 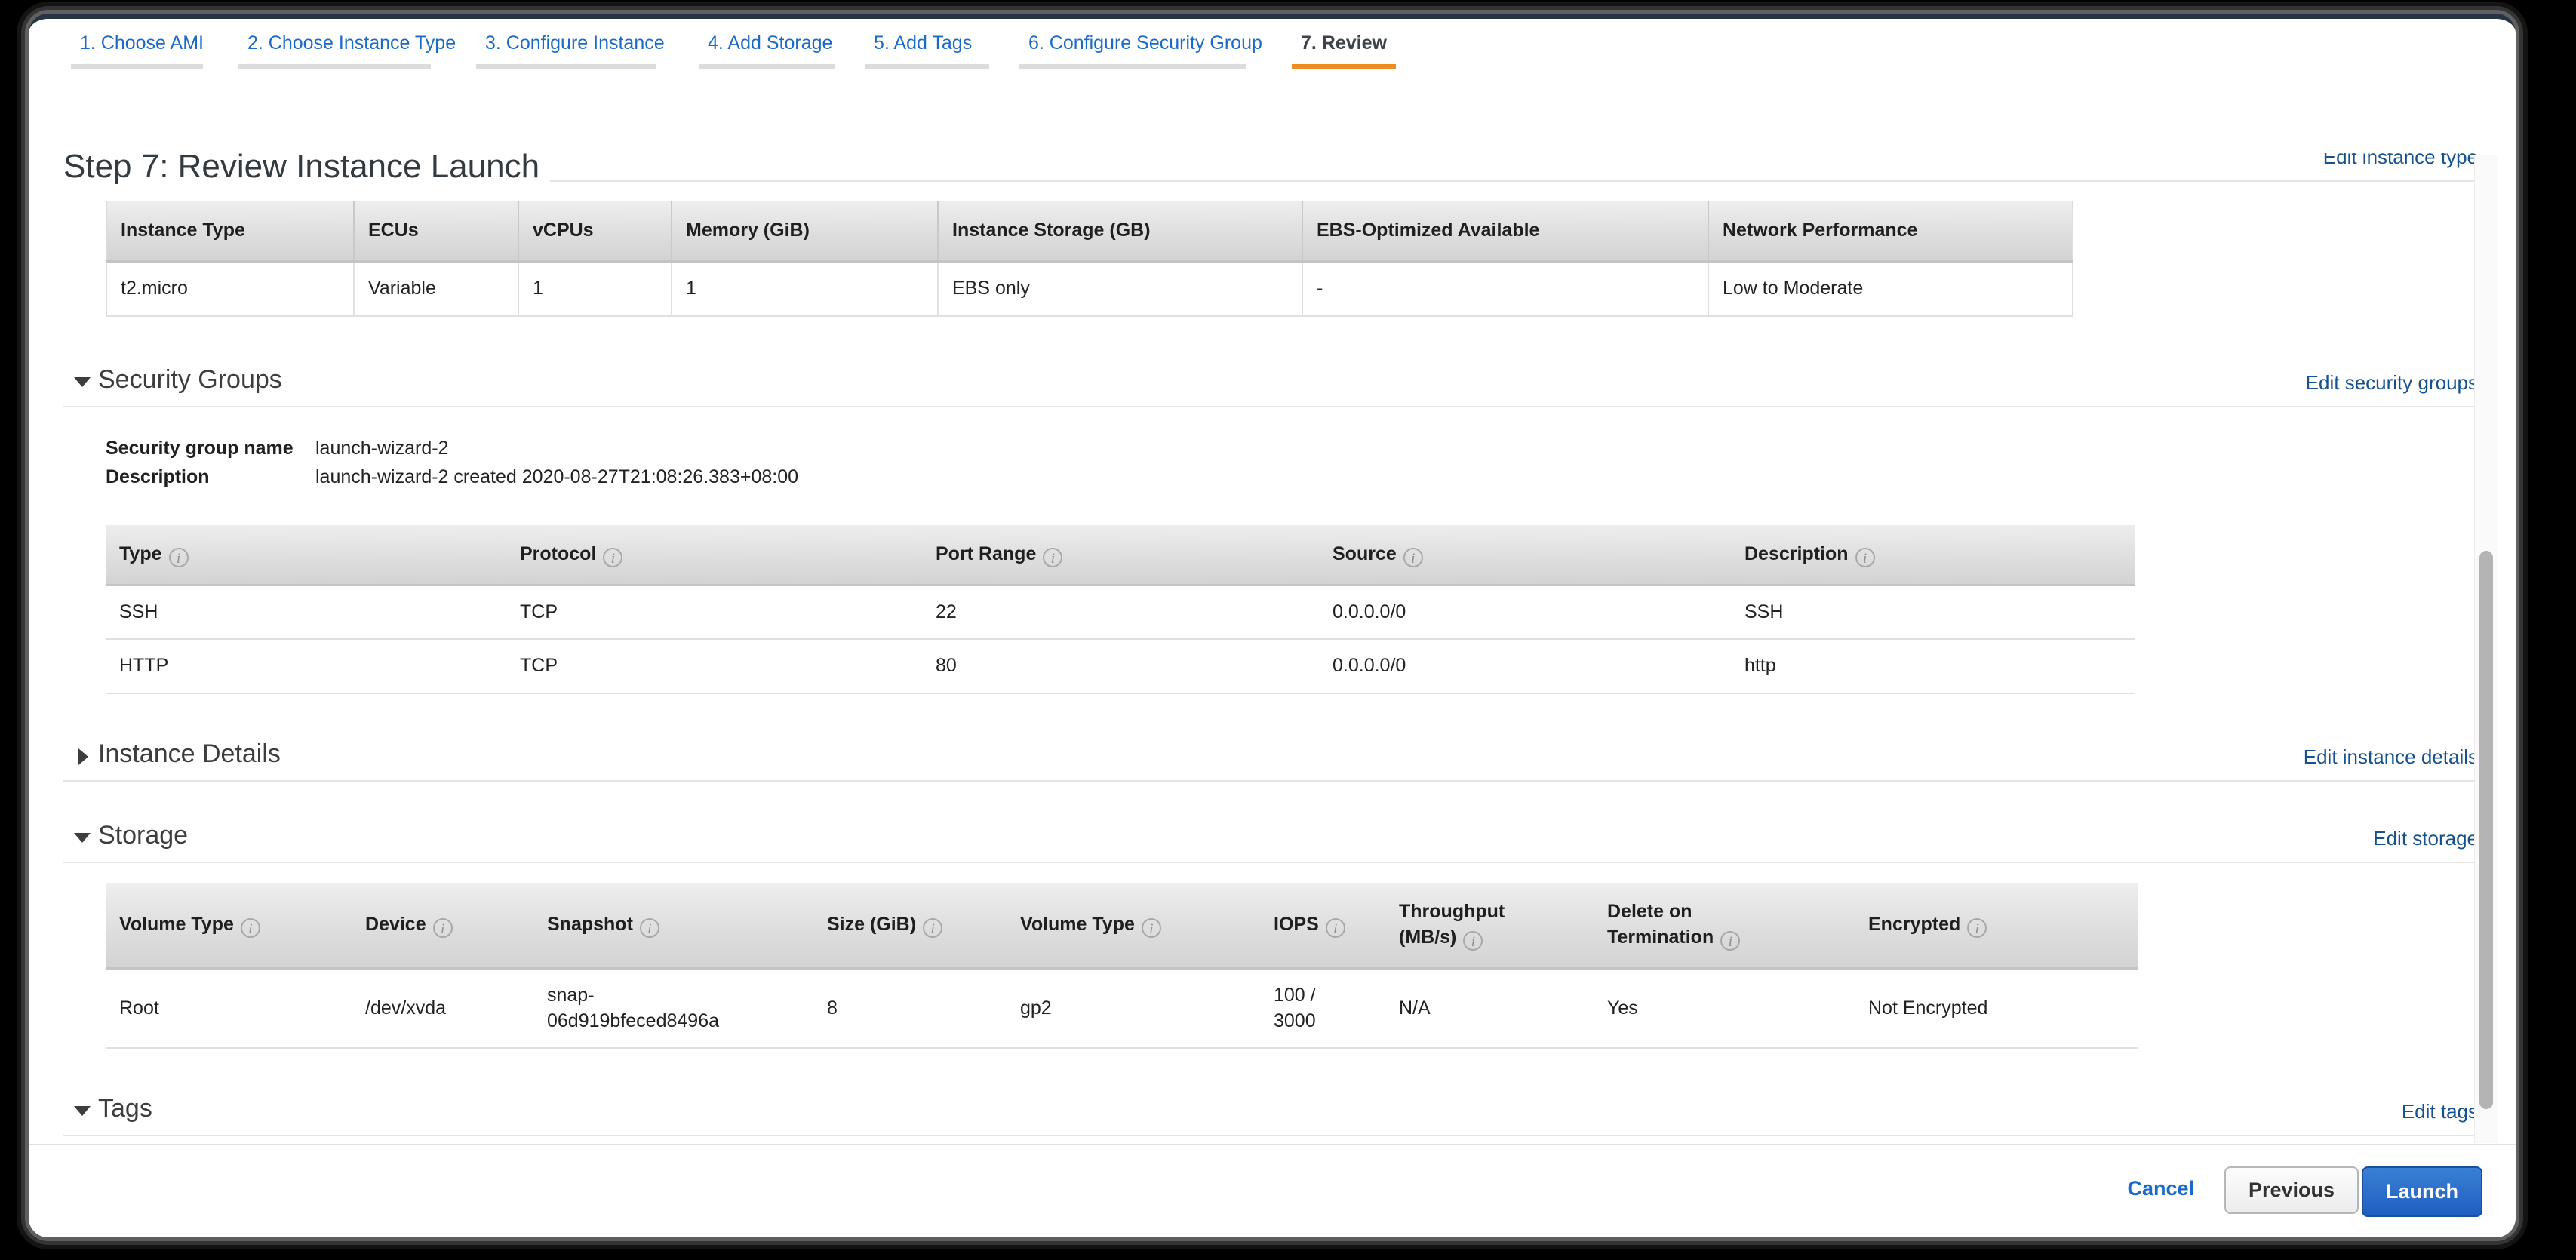 I want to click on column-header: Instance Storage (GB), so click(x=1119, y=232).